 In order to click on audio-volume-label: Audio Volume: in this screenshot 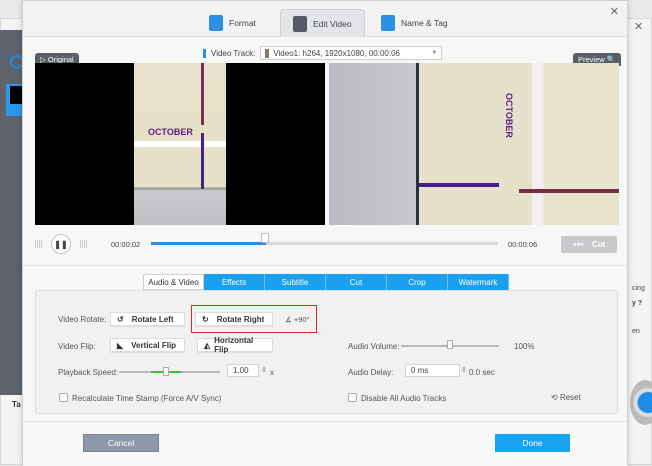, I will do `click(374, 346)`.